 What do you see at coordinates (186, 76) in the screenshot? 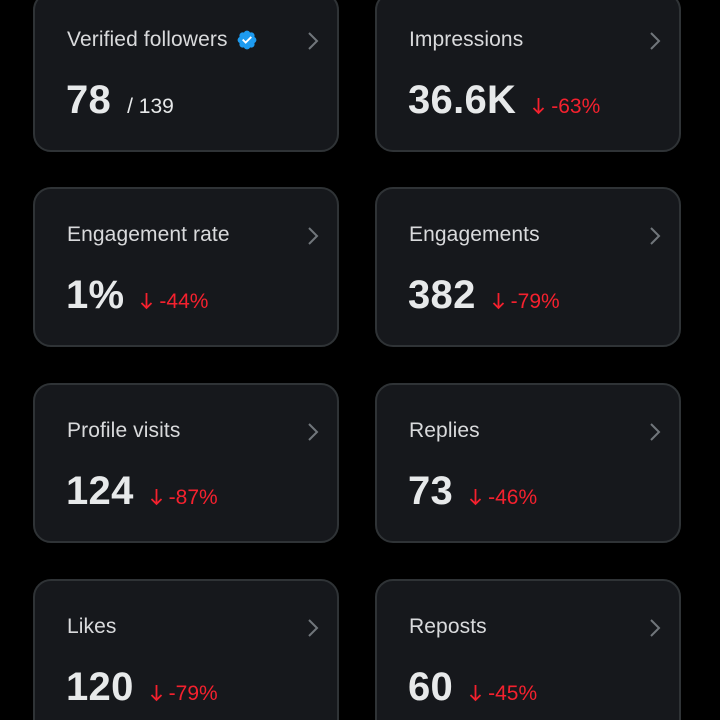
I see `metric-card-verified-followers: Verified followers 78 / 139` at bounding box center [186, 76].